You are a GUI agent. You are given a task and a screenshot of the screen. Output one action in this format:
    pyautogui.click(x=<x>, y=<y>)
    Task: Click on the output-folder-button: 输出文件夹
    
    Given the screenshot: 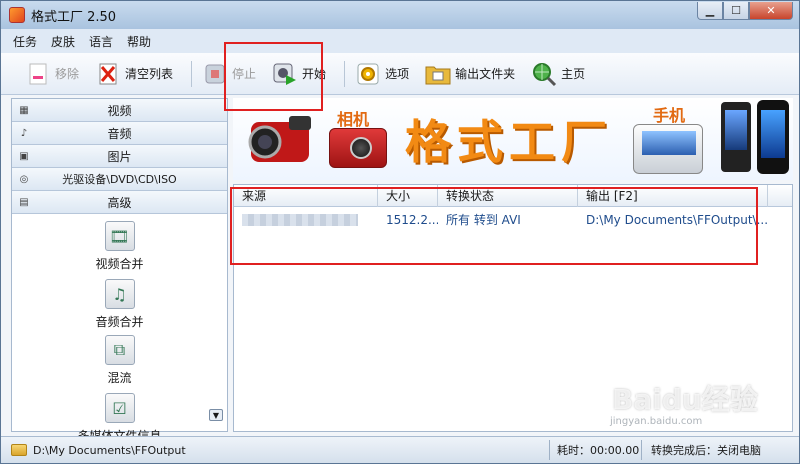 What is the action you would take?
    pyautogui.click(x=470, y=74)
    